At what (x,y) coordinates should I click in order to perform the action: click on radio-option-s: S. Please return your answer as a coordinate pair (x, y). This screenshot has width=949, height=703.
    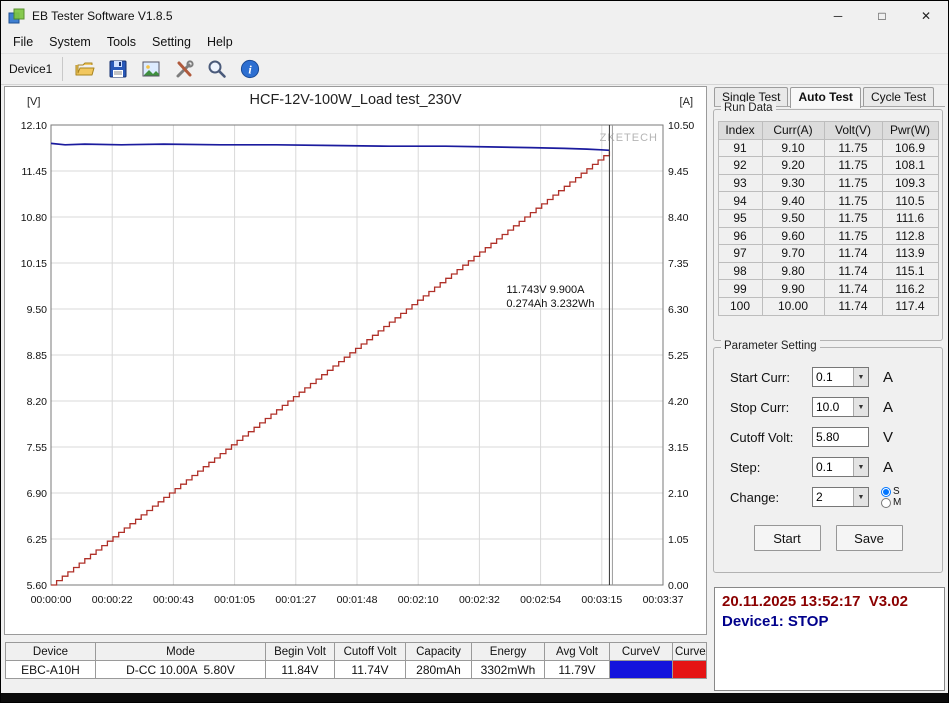
    Looking at the image, I should click on (891, 491).